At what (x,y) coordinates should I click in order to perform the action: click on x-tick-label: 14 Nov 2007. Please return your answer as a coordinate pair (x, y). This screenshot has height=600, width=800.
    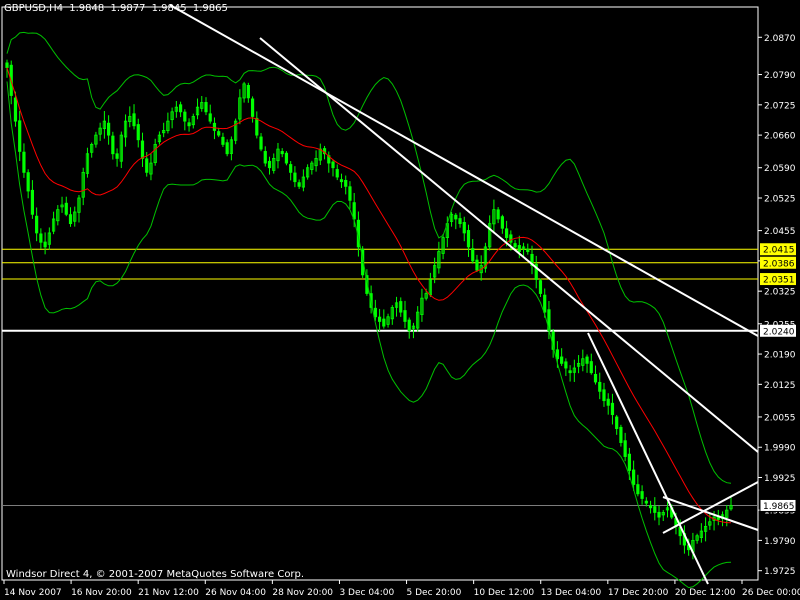
    Looking at the image, I should click on (33, 593).